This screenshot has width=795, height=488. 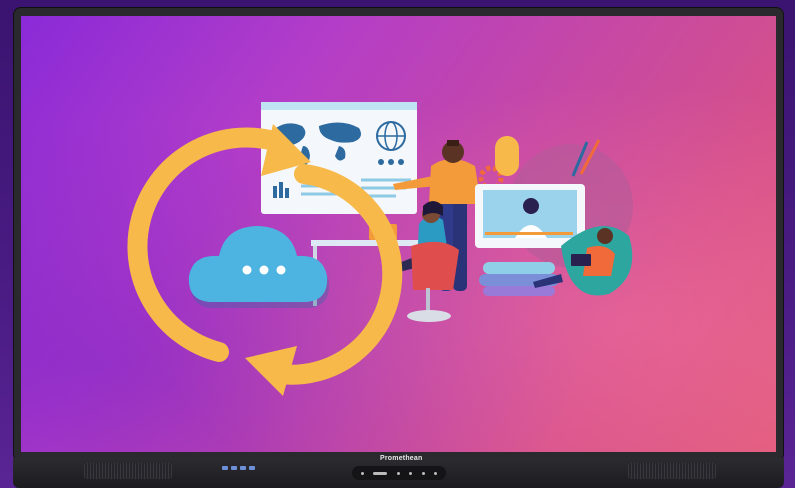 I want to click on cloud-icon, so click(x=259, y=267).